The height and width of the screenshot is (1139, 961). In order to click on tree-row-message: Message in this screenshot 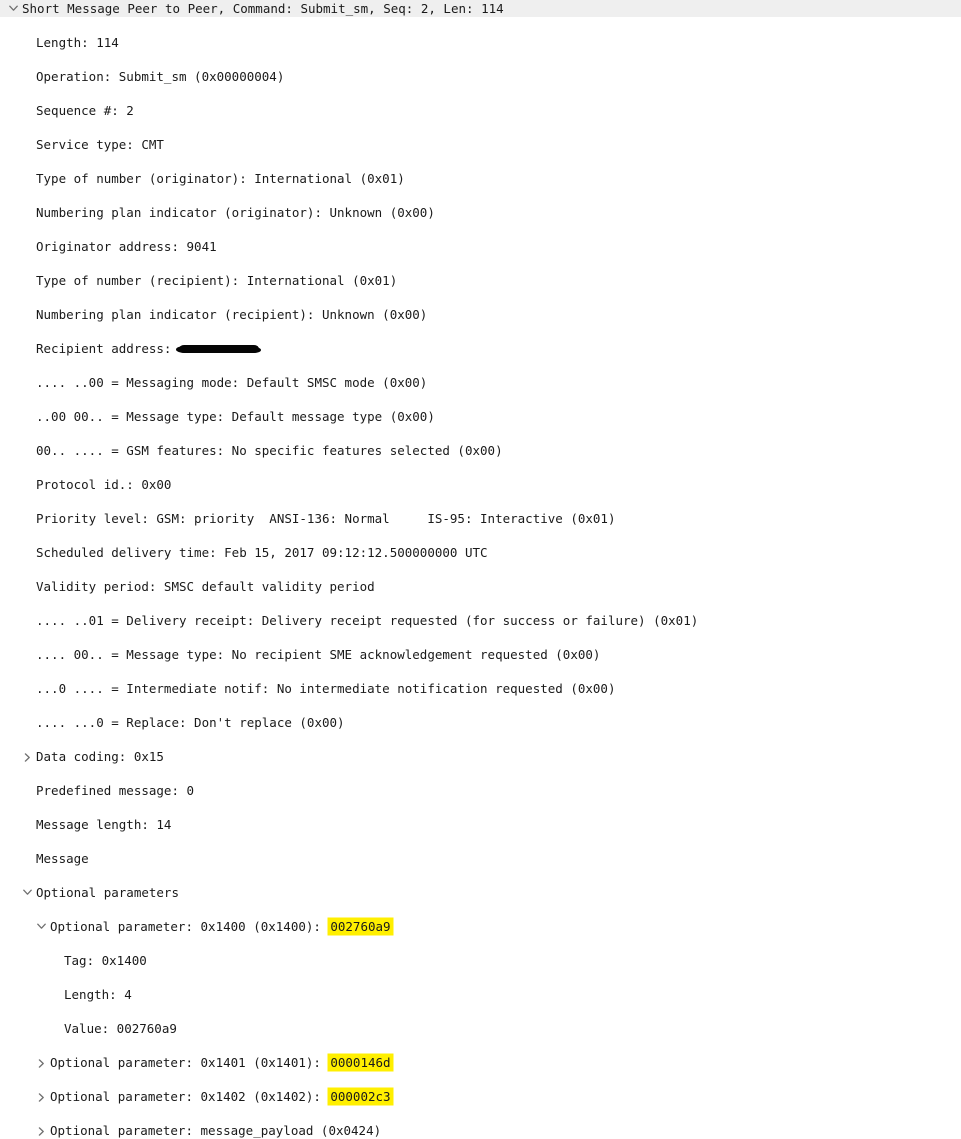, I will do `click(480, 858)`.